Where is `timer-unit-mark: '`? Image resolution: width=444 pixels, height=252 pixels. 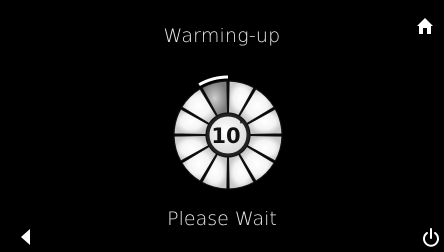 timer-unit-mark: ' is located at coordinates (241, 125).